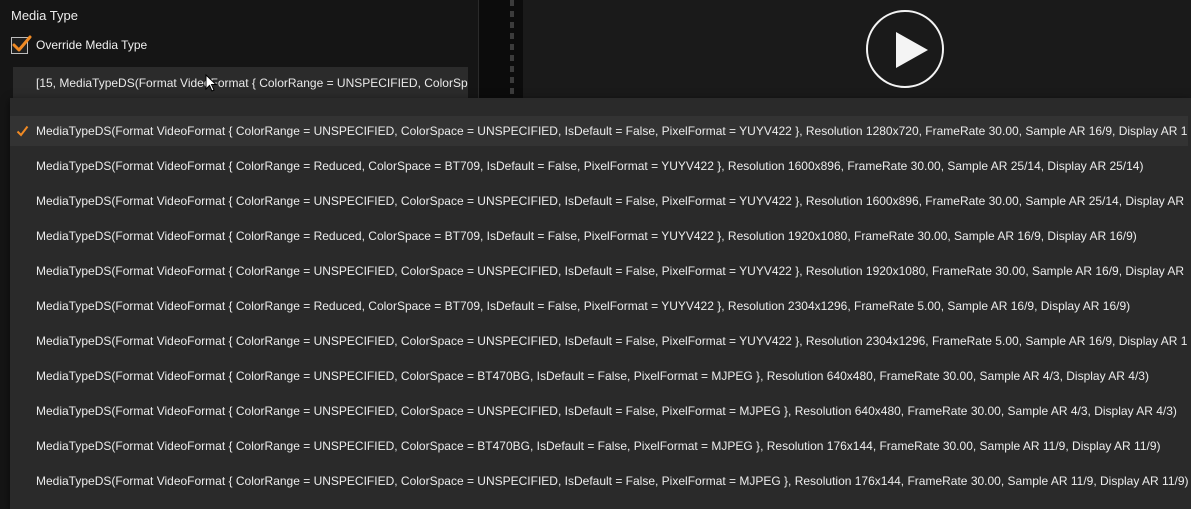 The image size is (1191, 509). I want to click on mouse-cursor-icon, so click(211, 83).